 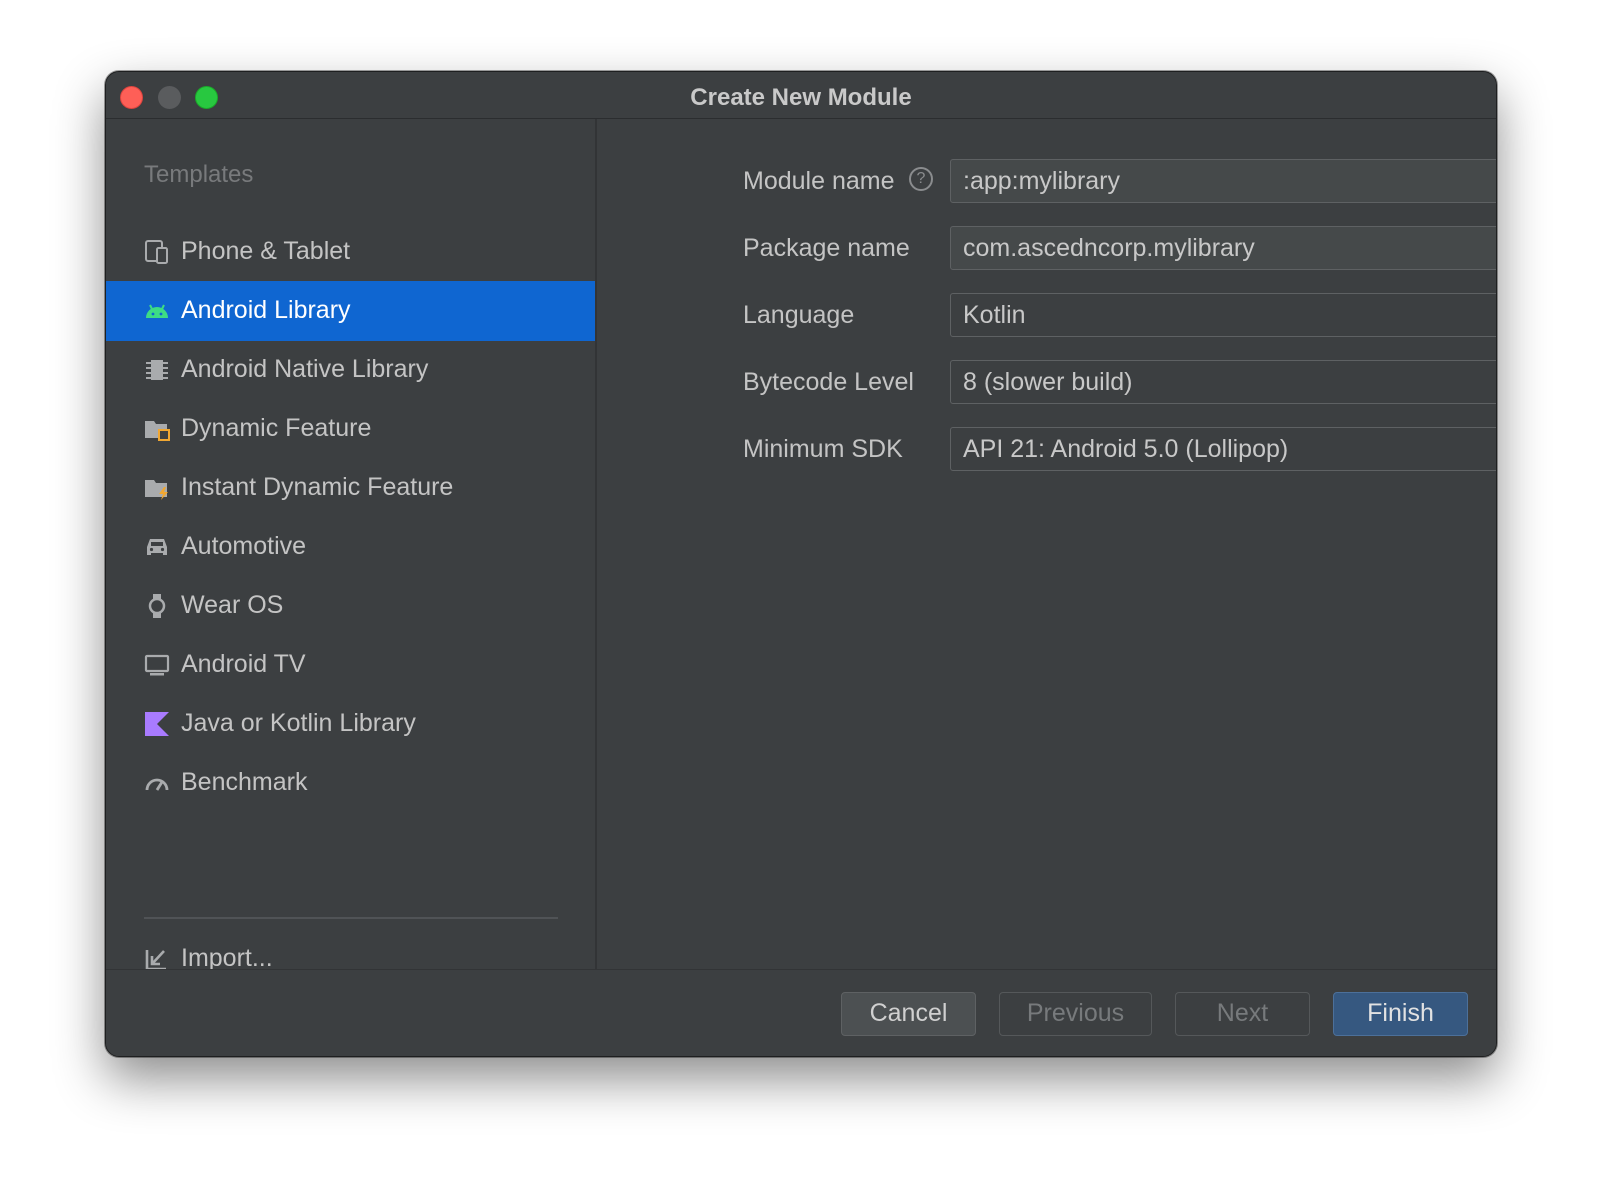 What do you see at coordinates (157, 665) in the screenshot?
I see `tv-icon` at bounding box center [157, 665].